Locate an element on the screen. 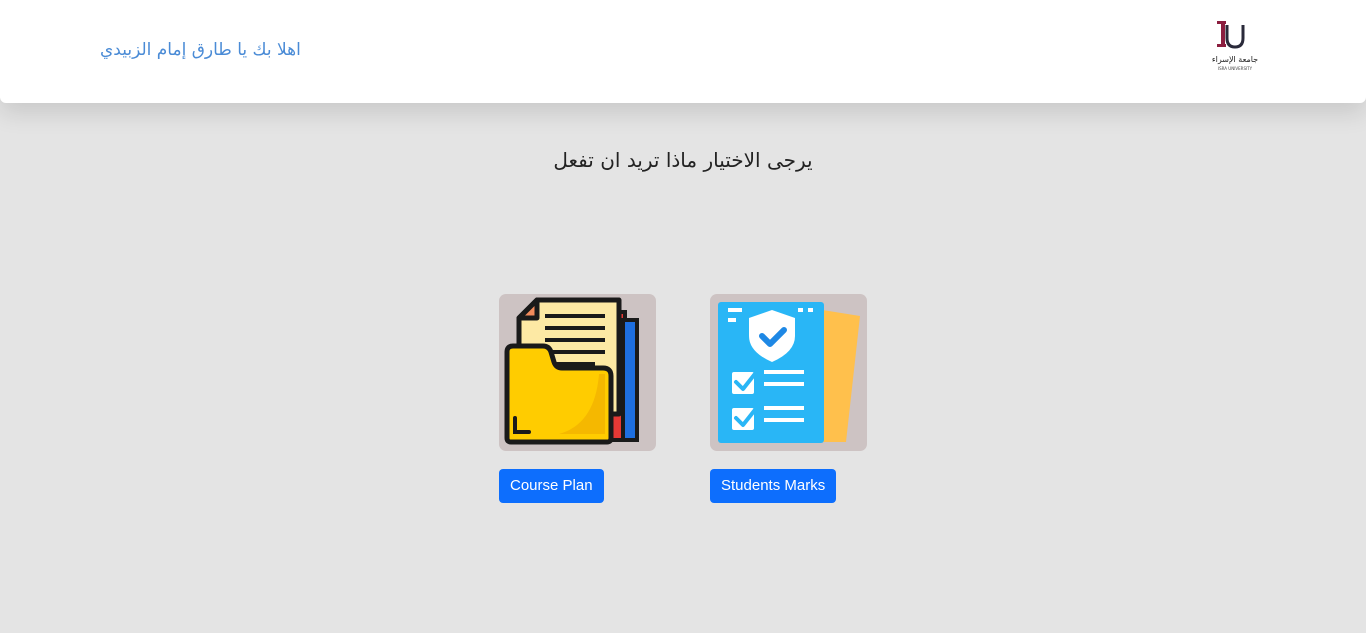  page-prompt: يرجى الاختيار ماذا تريد ان تفعل is located at coordinates (683, 160).